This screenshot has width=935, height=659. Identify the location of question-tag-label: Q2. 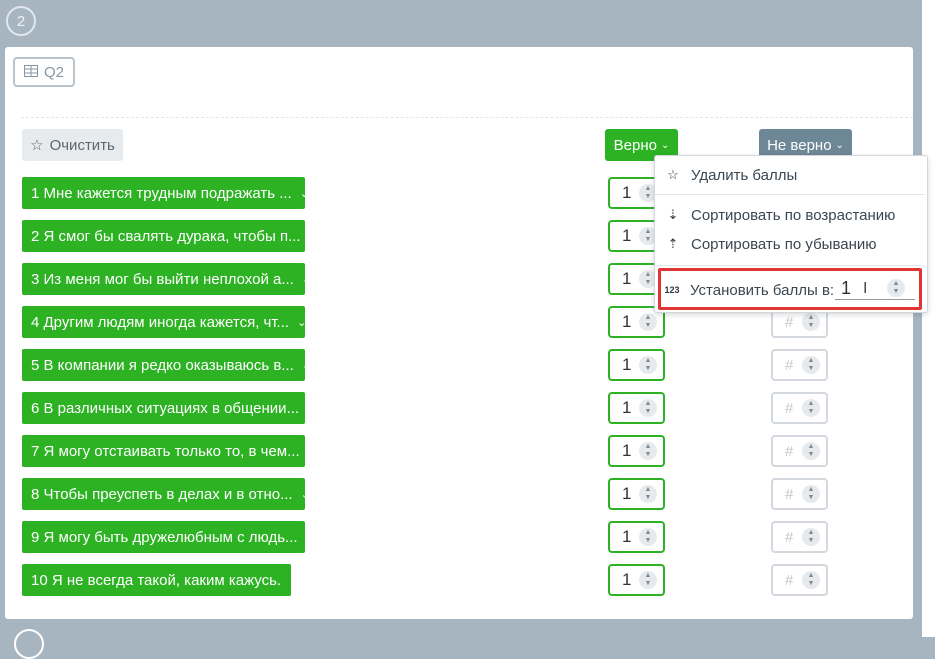
(53, 72).